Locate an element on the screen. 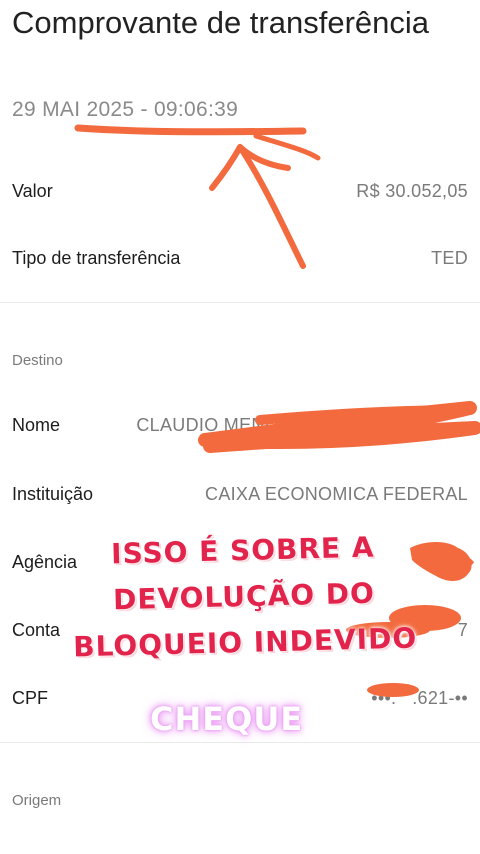 The height and width of the screenshot is (854, 480). nome-label: Nome is located at coordinates (36, 424).